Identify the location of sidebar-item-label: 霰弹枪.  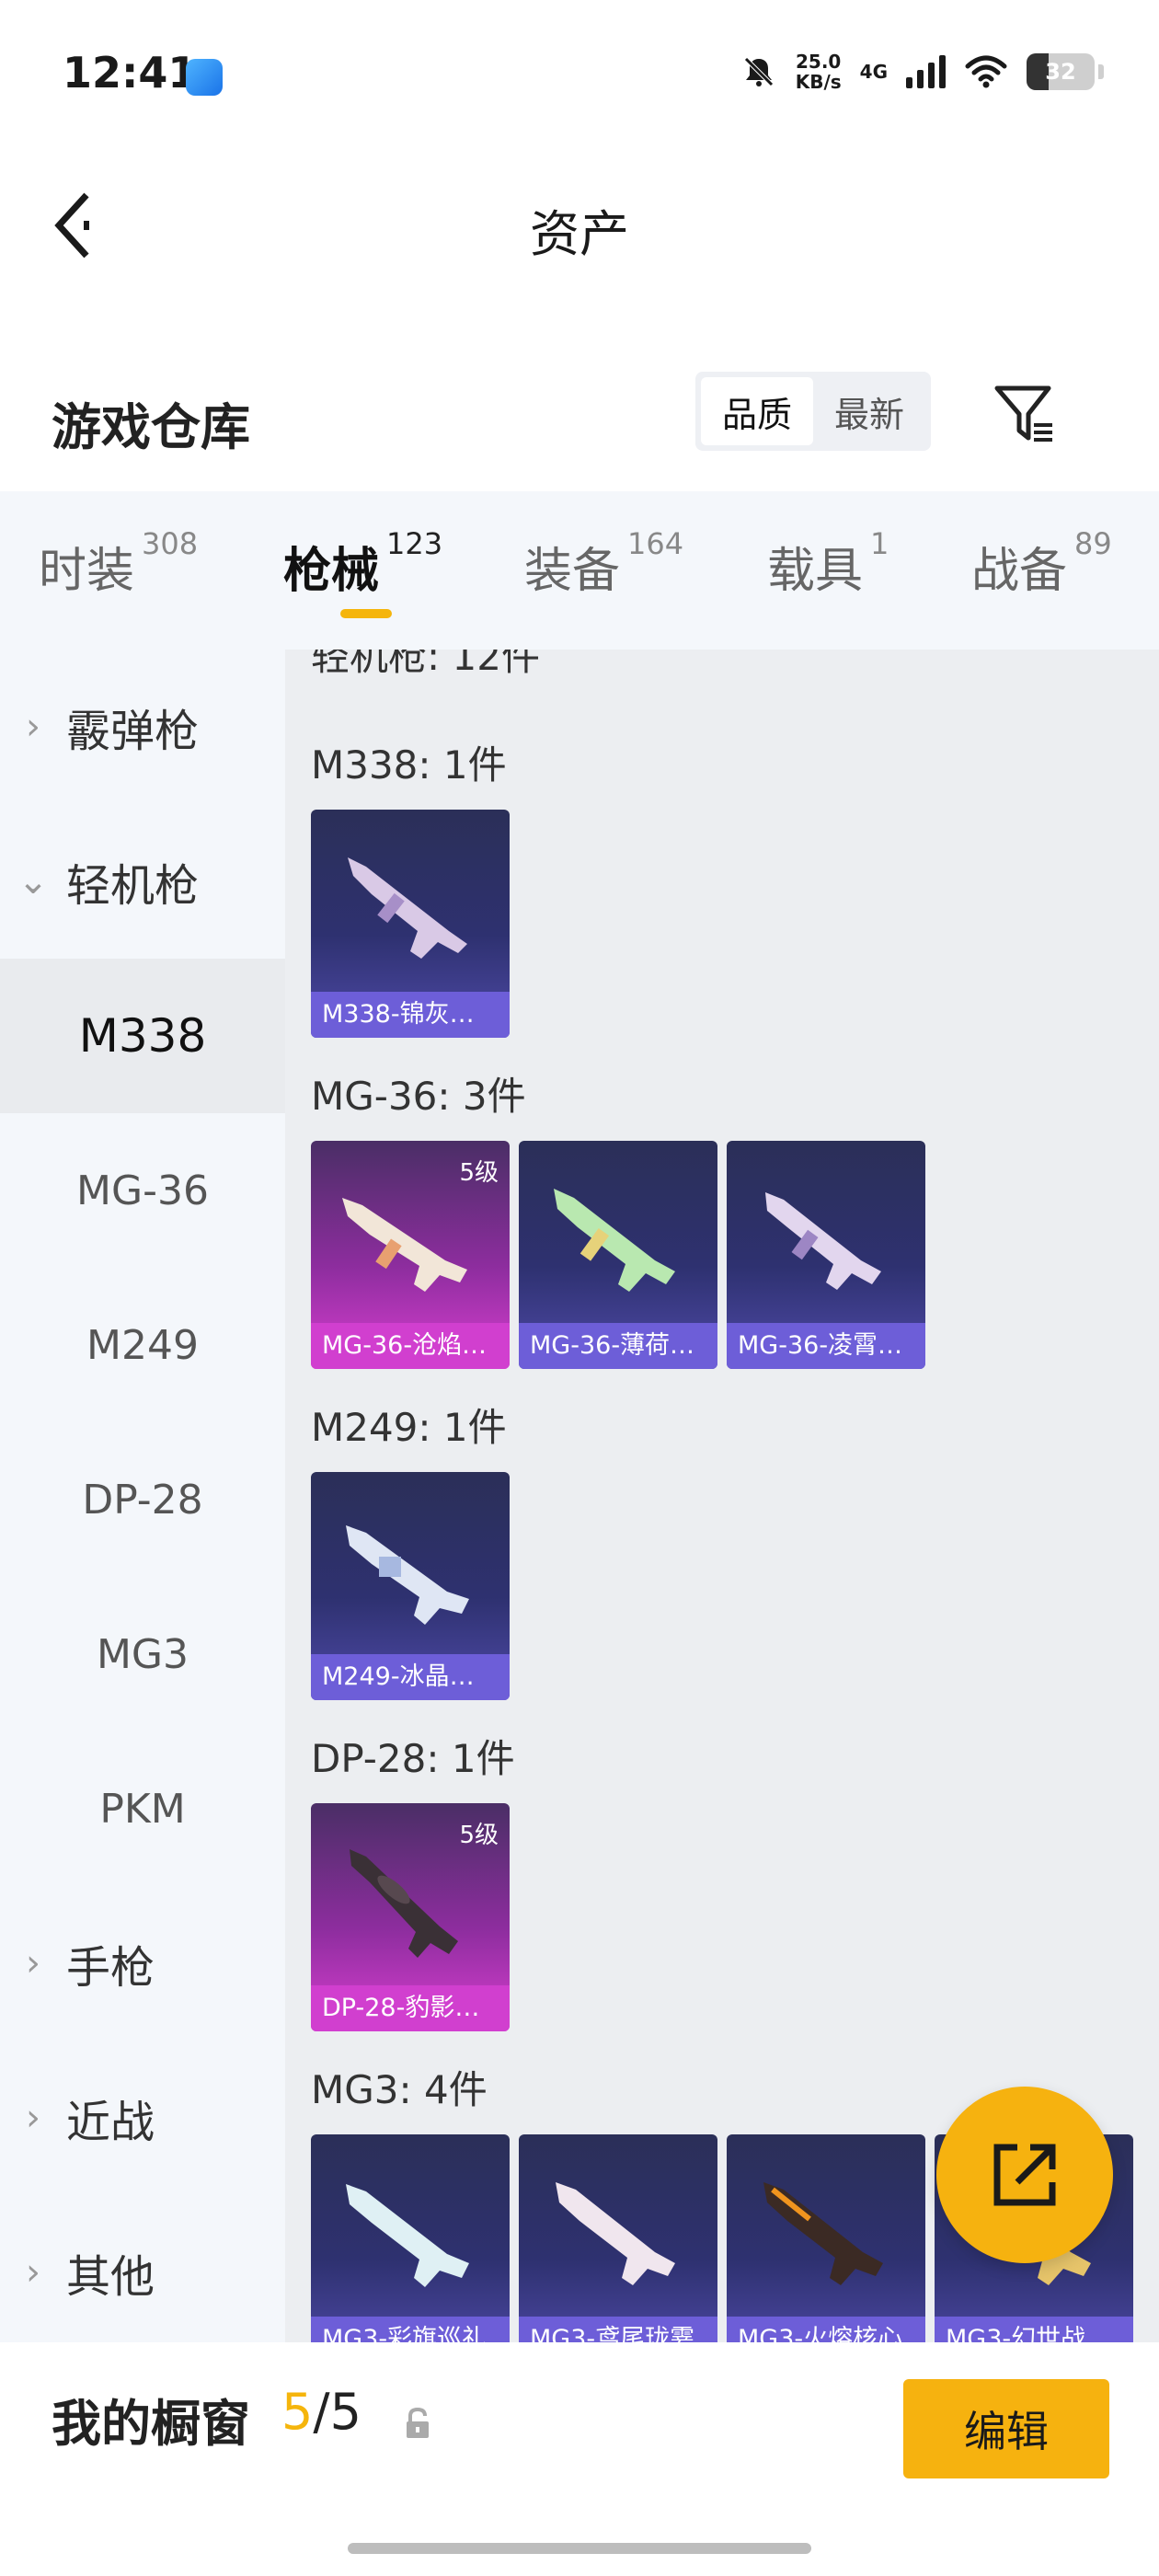
(133, 731).